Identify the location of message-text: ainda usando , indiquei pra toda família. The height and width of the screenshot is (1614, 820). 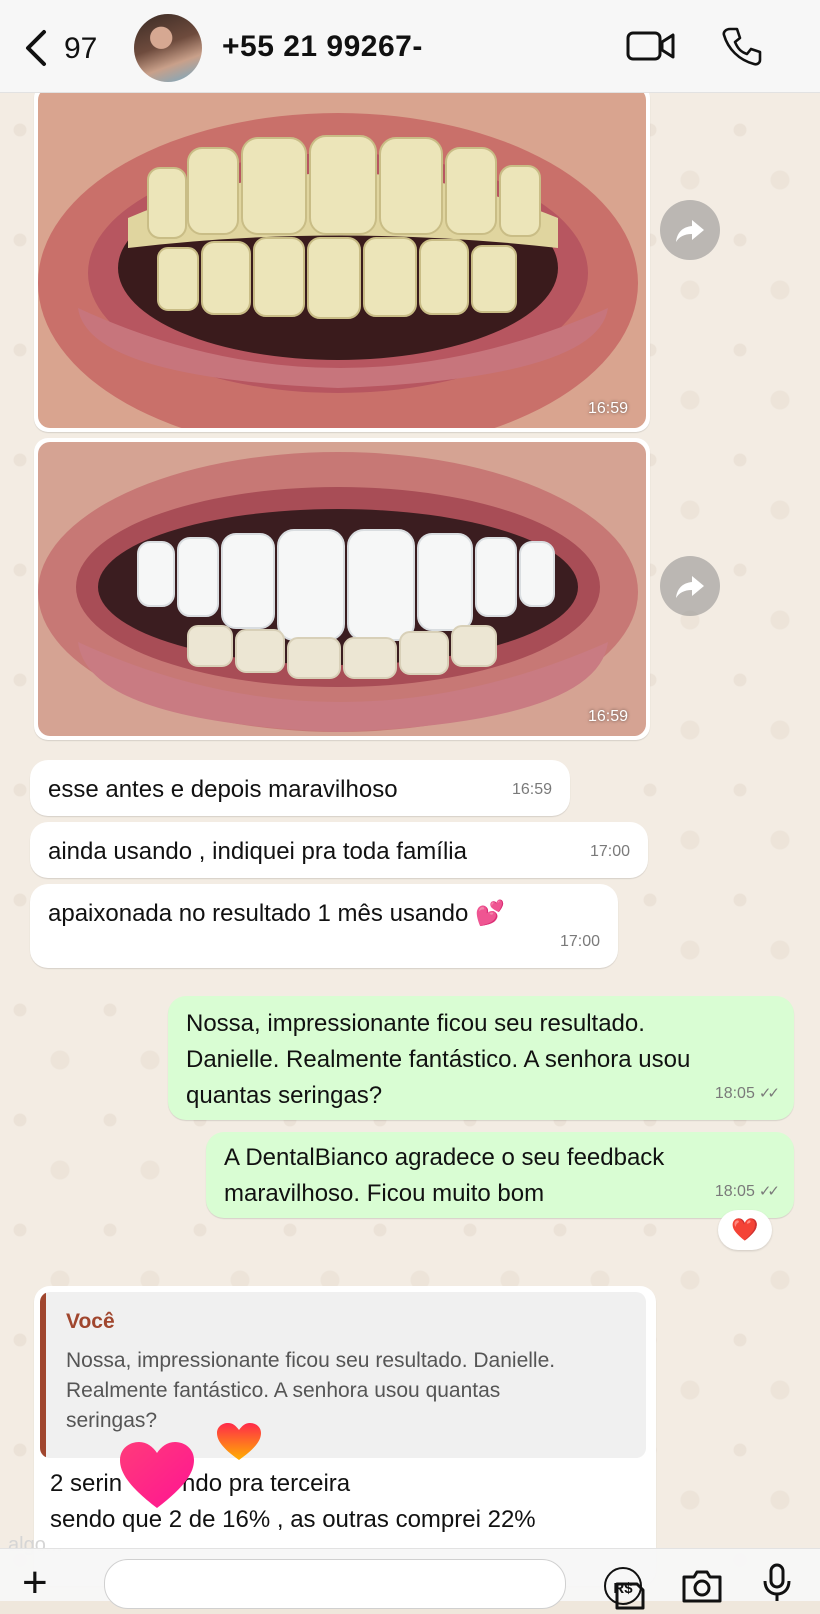
(257, 851).